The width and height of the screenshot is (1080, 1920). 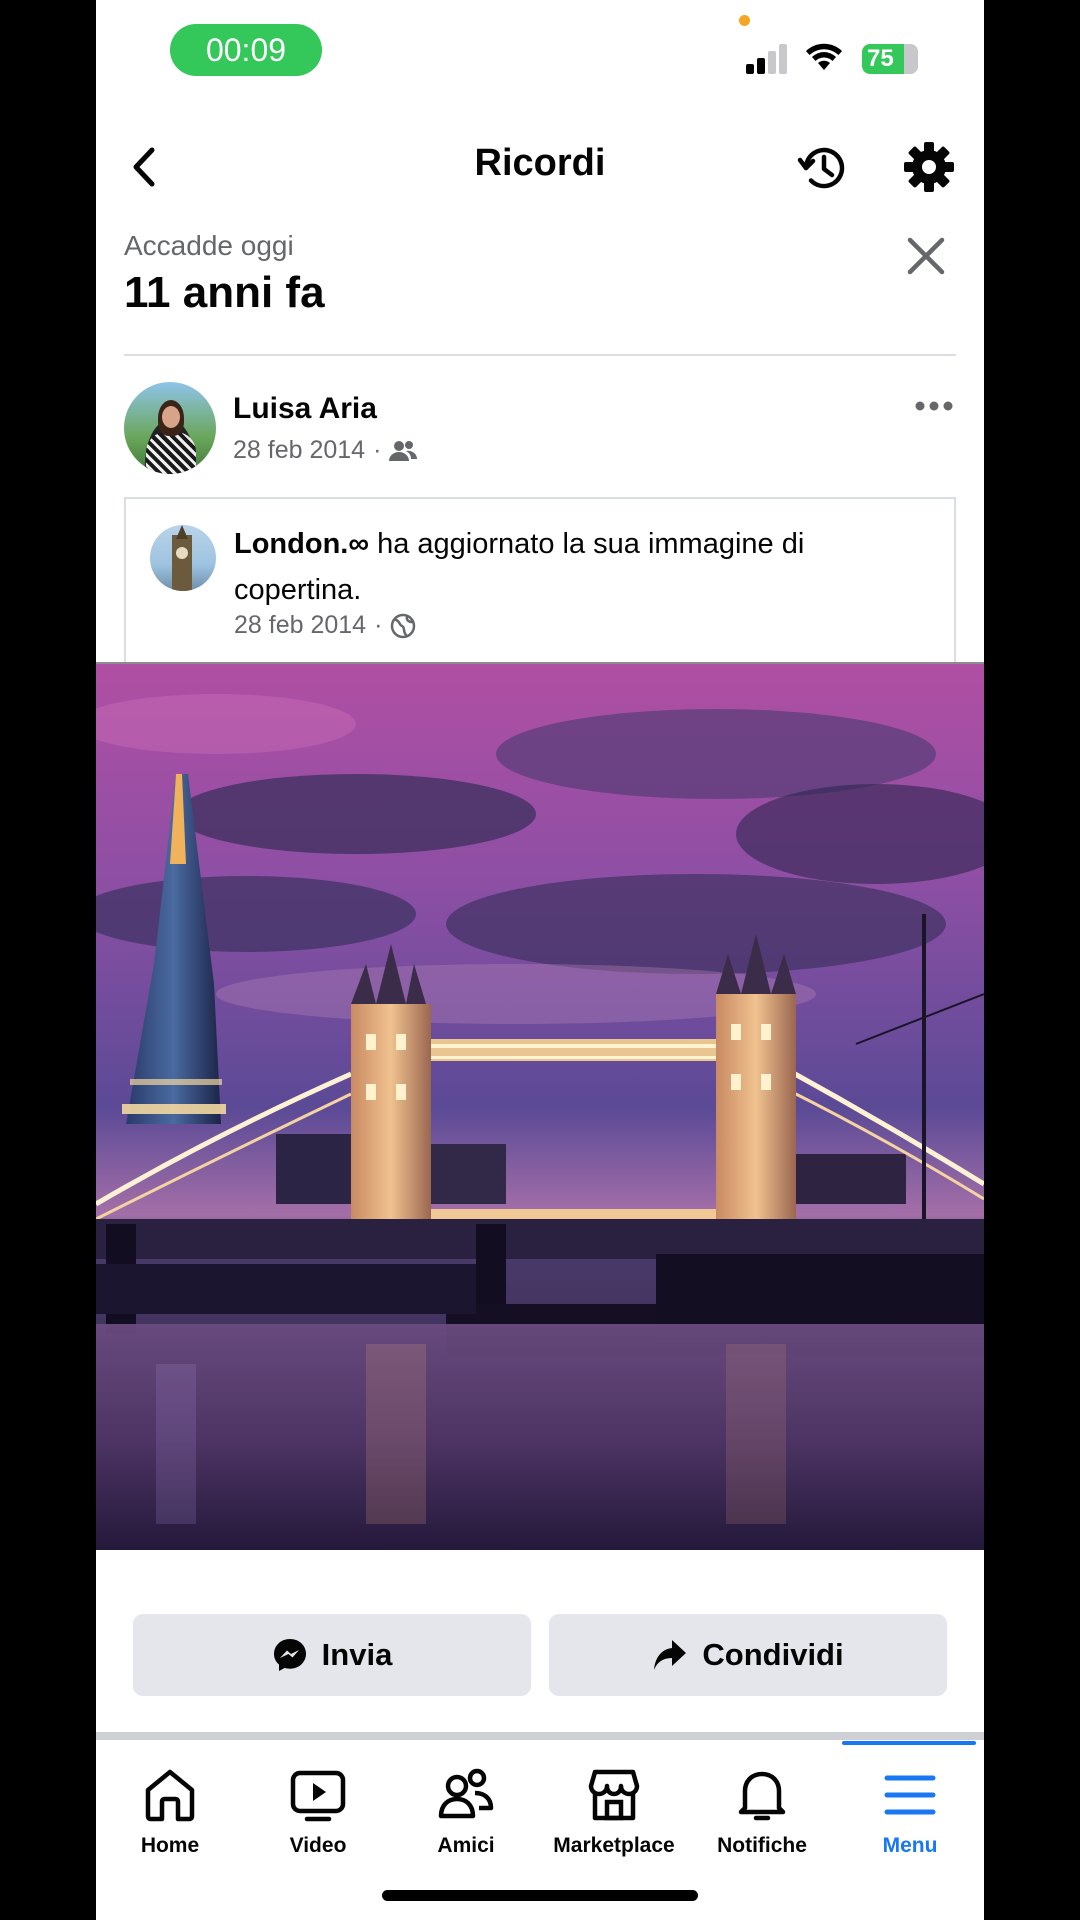 I want to click on nav-label-menu: Menu, so click(x=910, y=1845).